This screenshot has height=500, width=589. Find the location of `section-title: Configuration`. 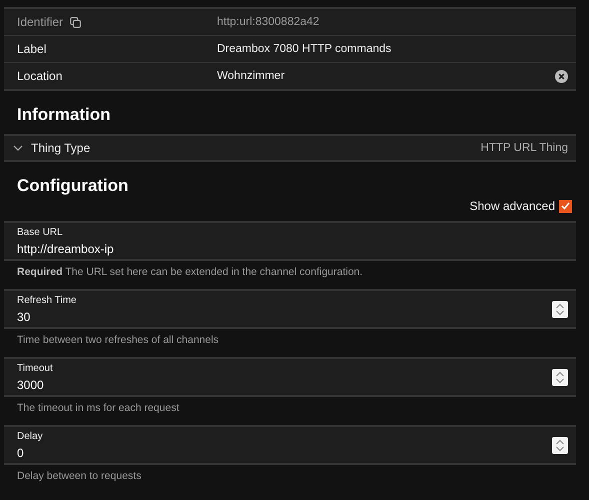

section-title: Configuration is located at coordinates (73, 186).